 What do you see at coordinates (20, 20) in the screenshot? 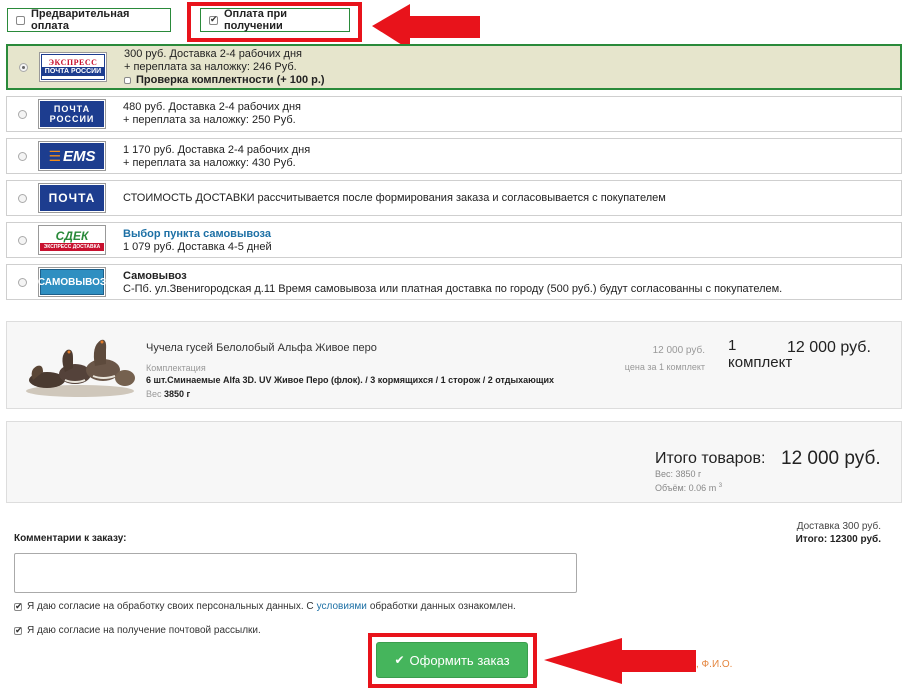
I see `prepay-checkbox` at bounding box center [20, 20].